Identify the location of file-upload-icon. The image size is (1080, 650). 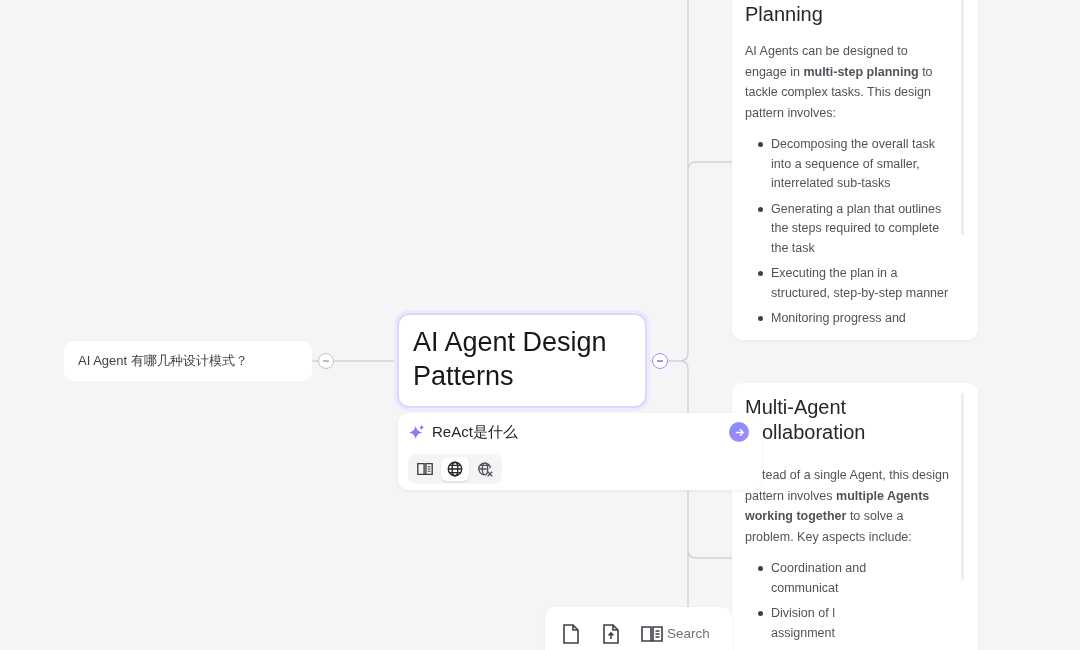
(611, 634).